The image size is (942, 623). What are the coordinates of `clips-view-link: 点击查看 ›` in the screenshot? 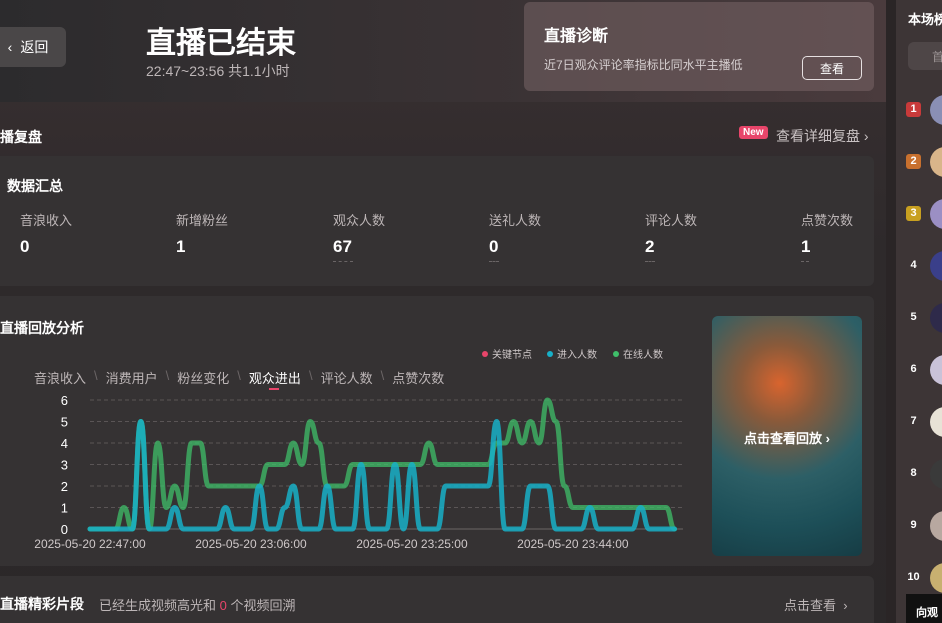 It's located at (816, 604).